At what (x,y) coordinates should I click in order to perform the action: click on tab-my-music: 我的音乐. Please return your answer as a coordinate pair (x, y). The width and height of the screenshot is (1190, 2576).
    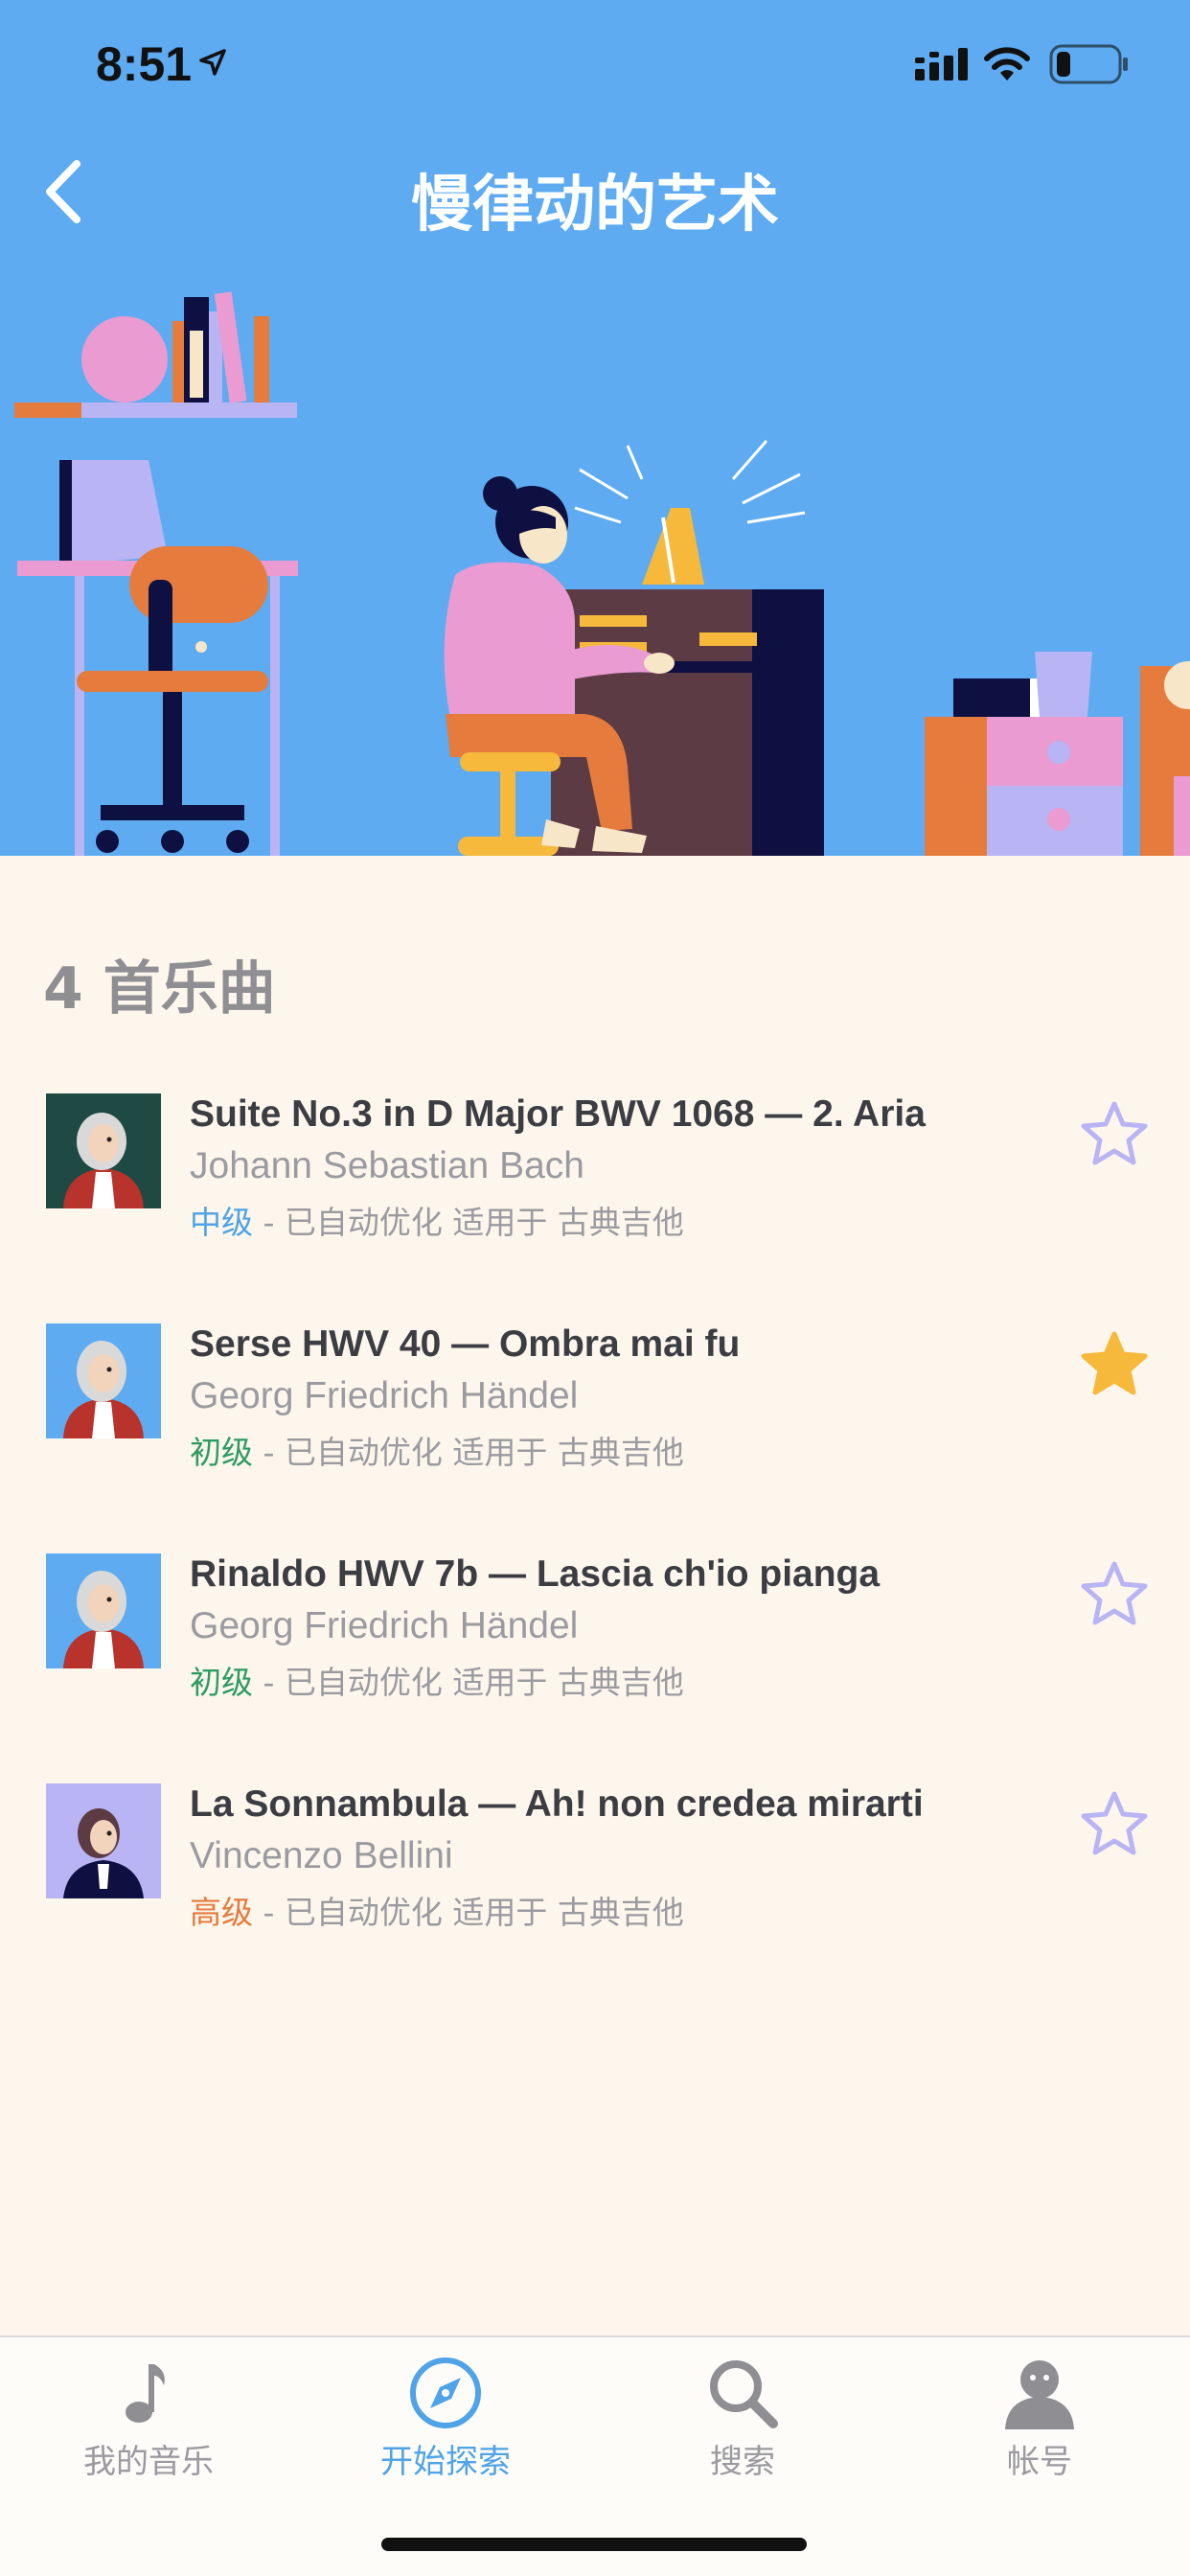
    Looking at the image, I should click on (148, 2426).